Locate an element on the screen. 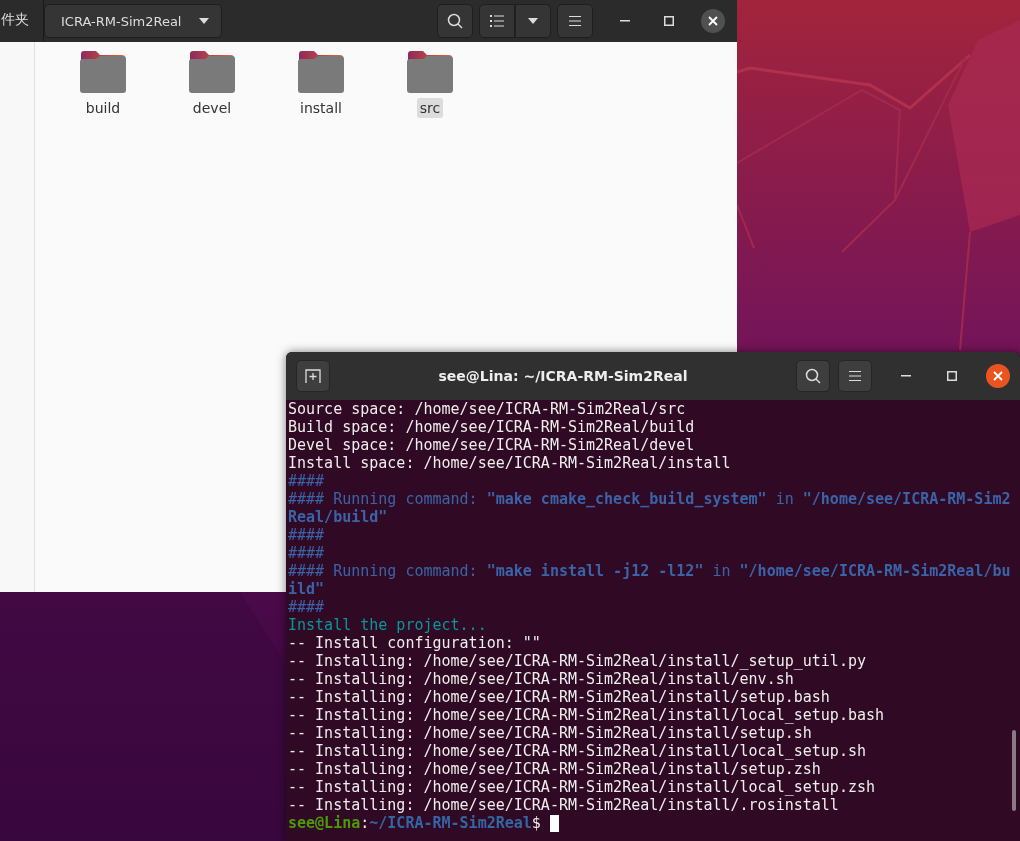 The width and height of the screenshot is (1020, 841). terminal-line: -- Installing: /home/see/ICRA-RM-Sim2Real/install/local_setup.bash is located at coordinates (587, 715).